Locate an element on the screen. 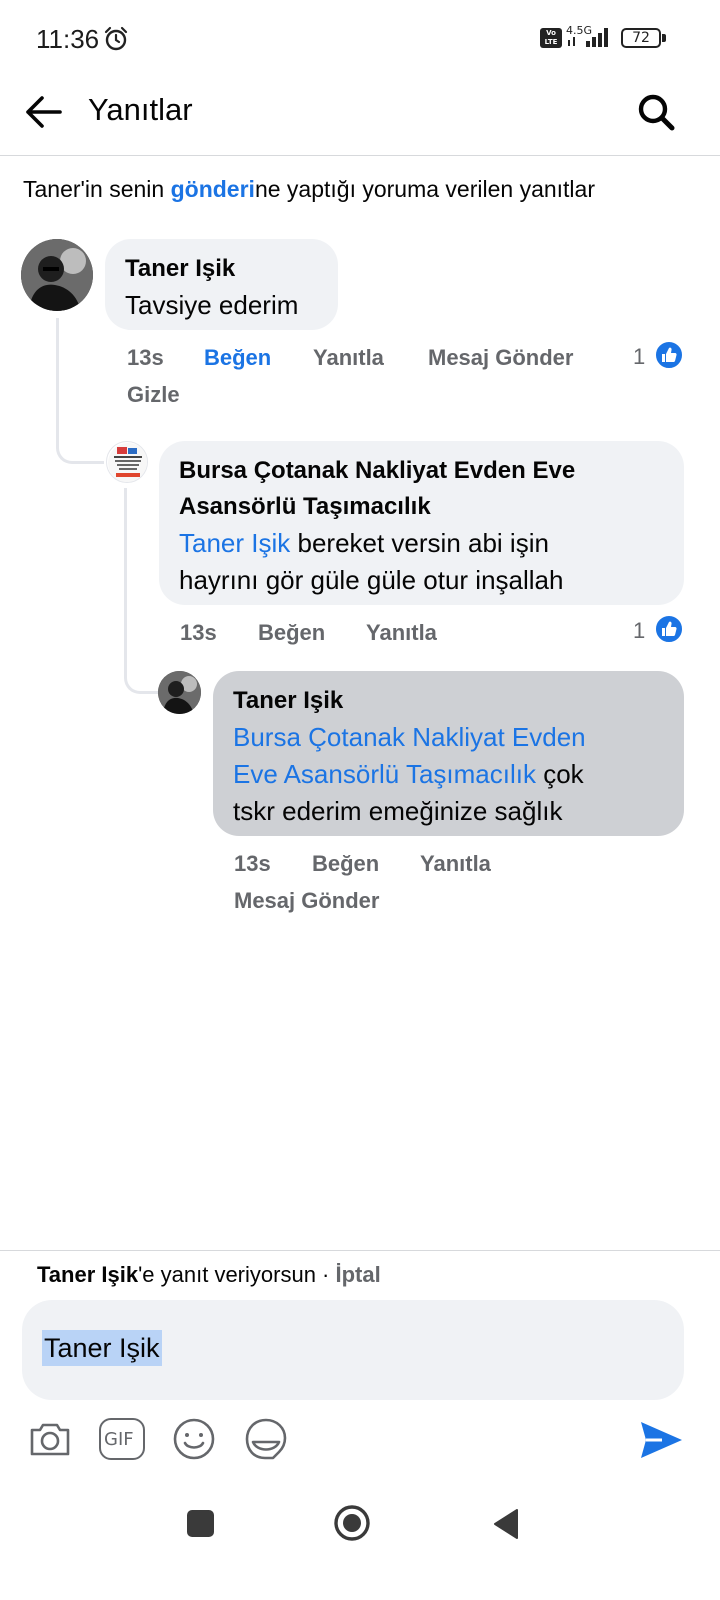 The width and height of the screenshot is (720, 1600). post-link: gönderi is located at coordinates (213, 189).